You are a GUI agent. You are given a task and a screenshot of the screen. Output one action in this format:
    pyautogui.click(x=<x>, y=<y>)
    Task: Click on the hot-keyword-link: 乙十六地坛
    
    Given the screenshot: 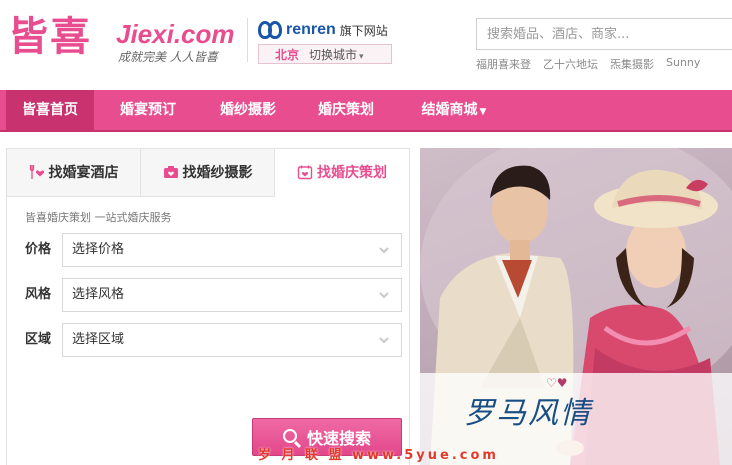 What is the action you would take?
    pyautogui.click(x=570, y=64)
    